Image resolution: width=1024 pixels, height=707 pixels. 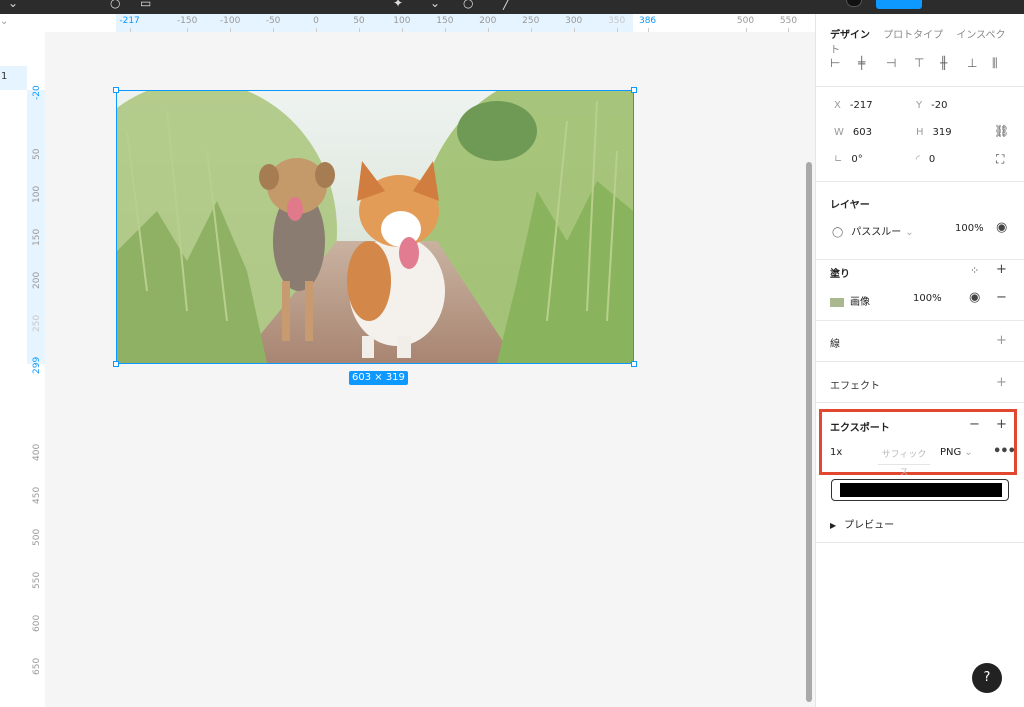 I want to click on vertical-ruler: -20501001502002502994004505005506006500, so click(x=36, y=369).